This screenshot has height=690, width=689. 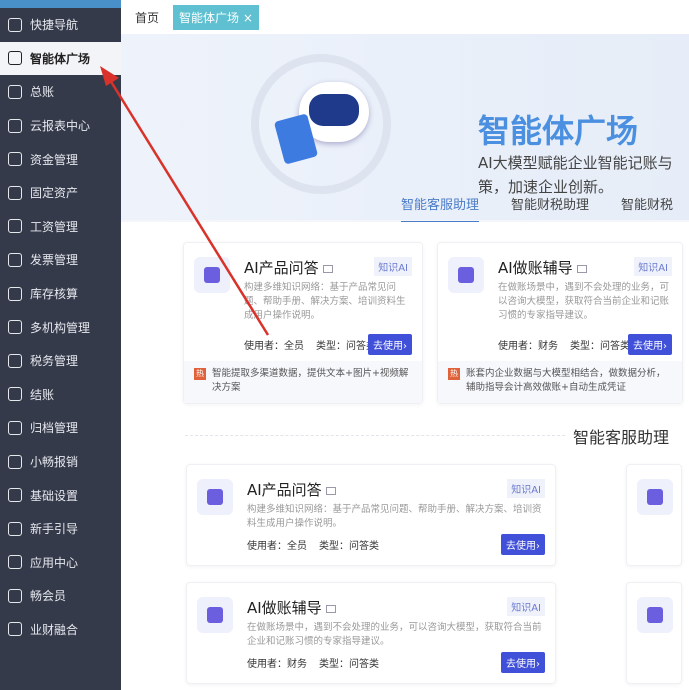 What do you see at coordinates (647, 208) in the screenshot?
I see `category-tab: 智能财税` at bounding box center [647, 208].